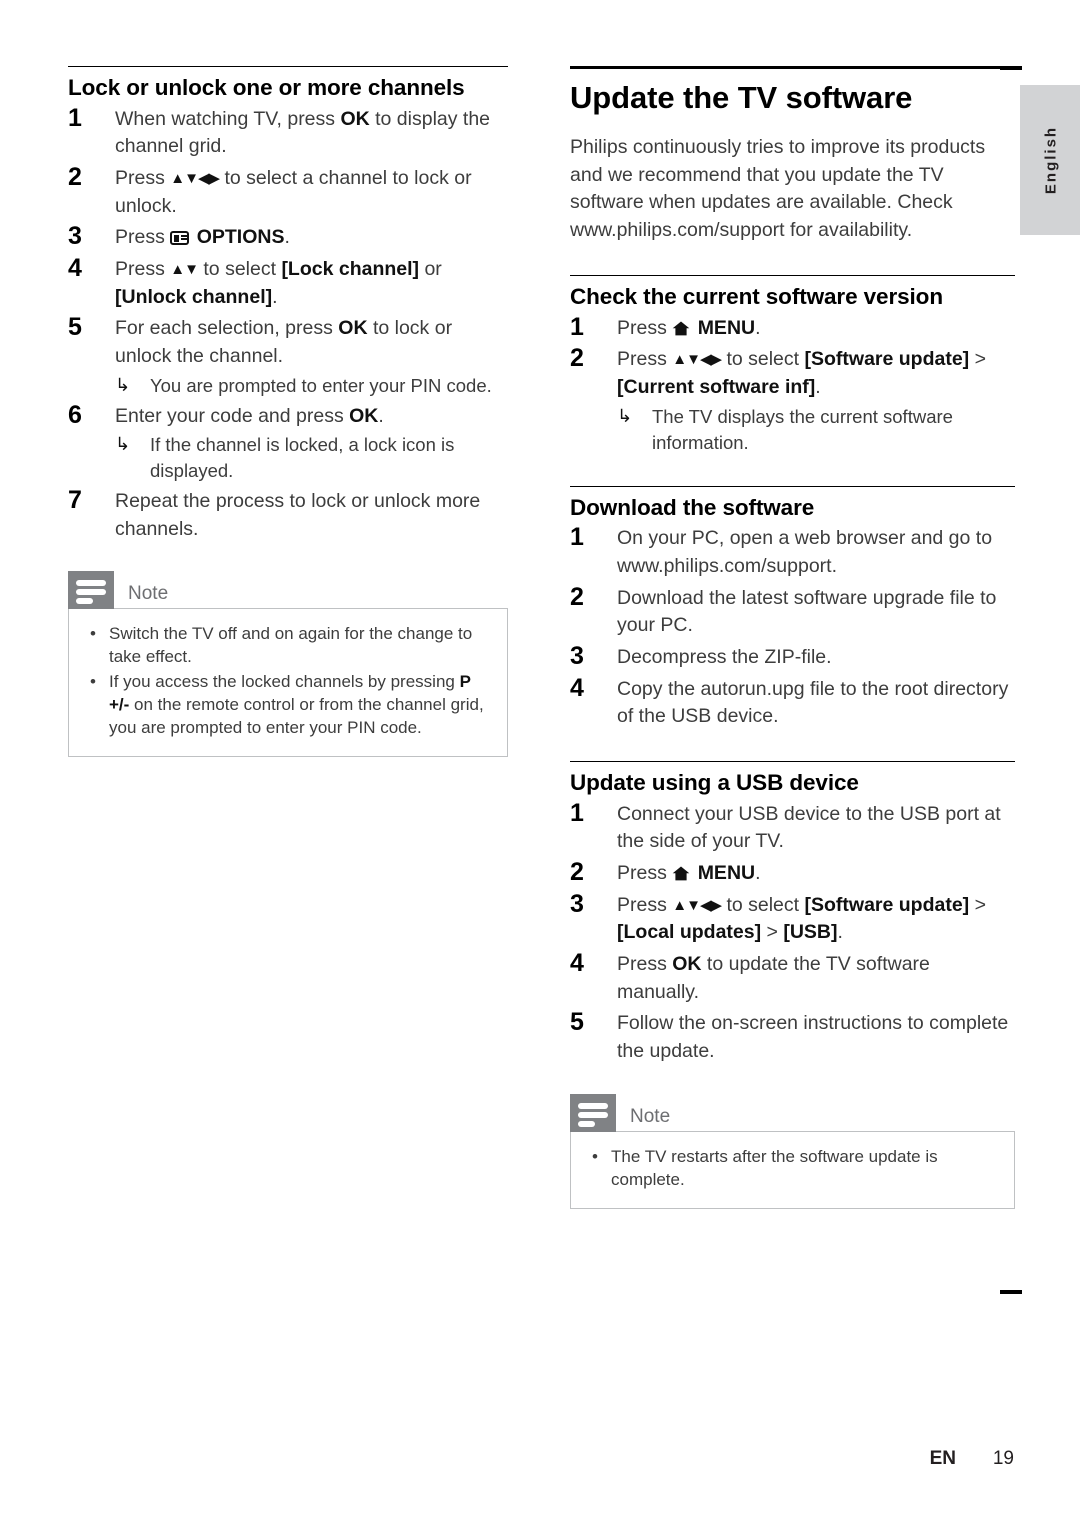 This screenshot has height=1527, width=1080. What do you see at coordinates (697, 905) in the screenshot?
I see `nav-keys-glyph: ▲▼◀▶` at bounding box center [697, 905].